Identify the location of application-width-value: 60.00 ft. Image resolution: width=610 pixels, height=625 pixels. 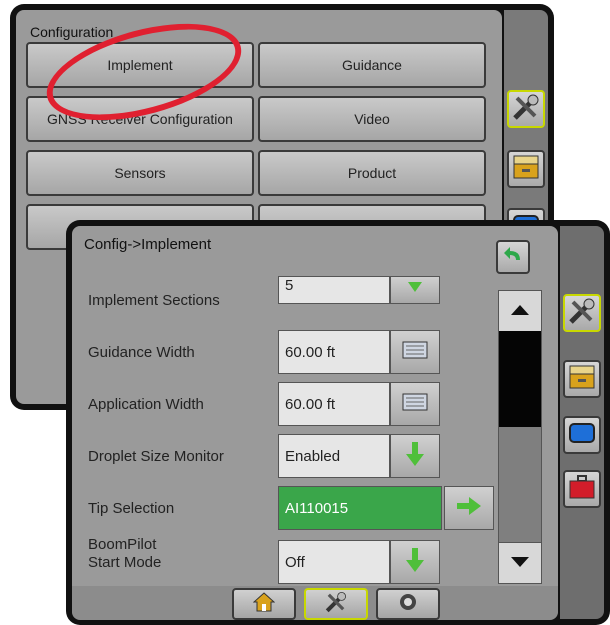
(334, 404).